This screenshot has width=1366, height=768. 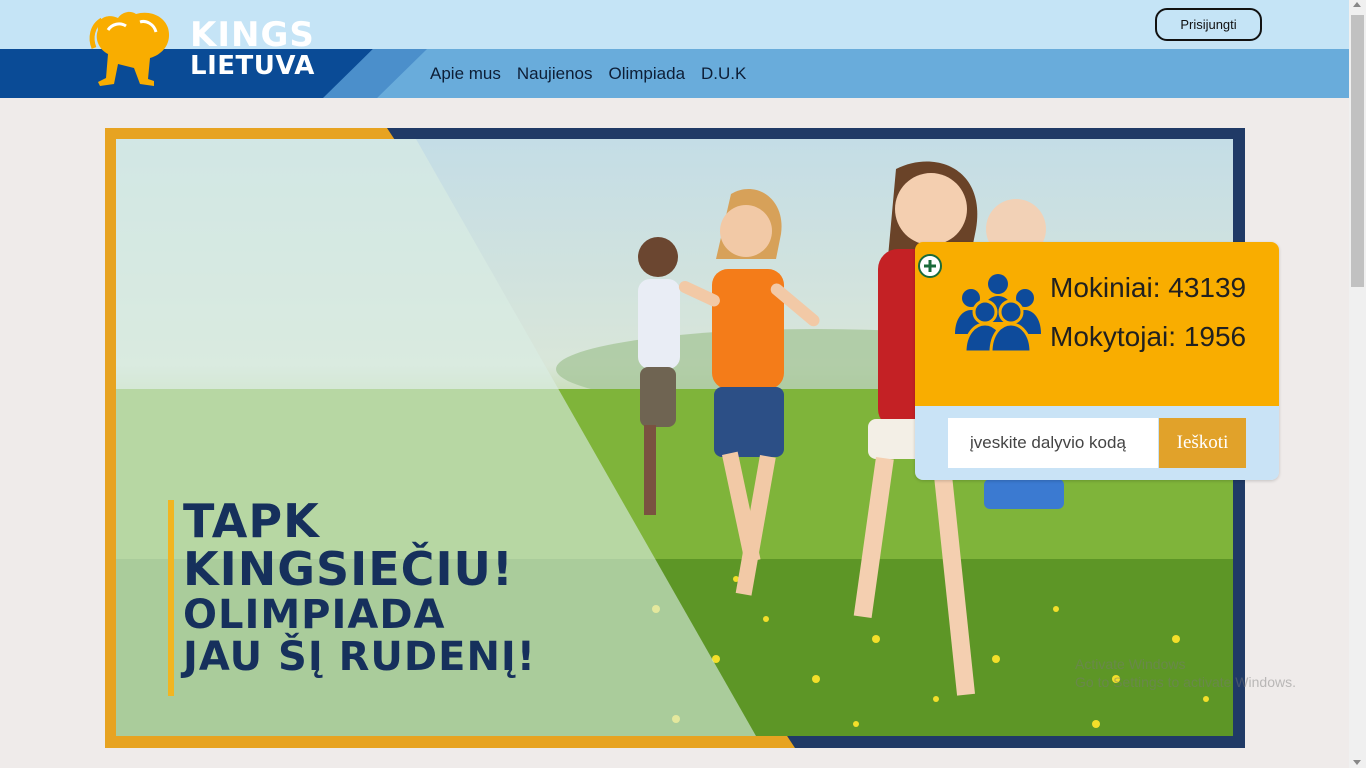 What do you see at coordinates (360, 656) in the screenshot?
I see `headline-line4: JAU ŠĮ RUDENĮ!` at bounding box center [360, 656].